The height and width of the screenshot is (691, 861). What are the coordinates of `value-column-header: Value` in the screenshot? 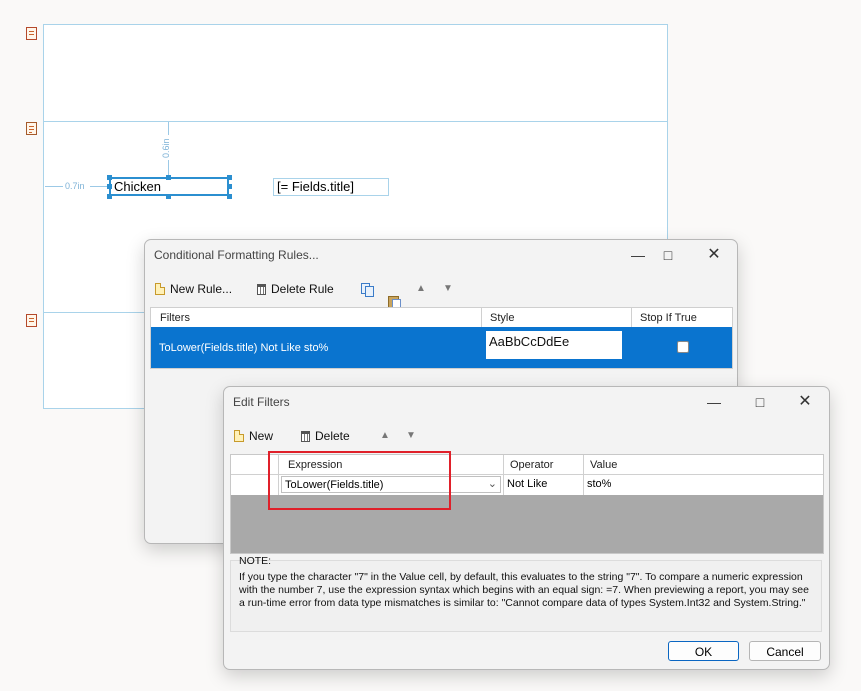 It's located at (603, 465).